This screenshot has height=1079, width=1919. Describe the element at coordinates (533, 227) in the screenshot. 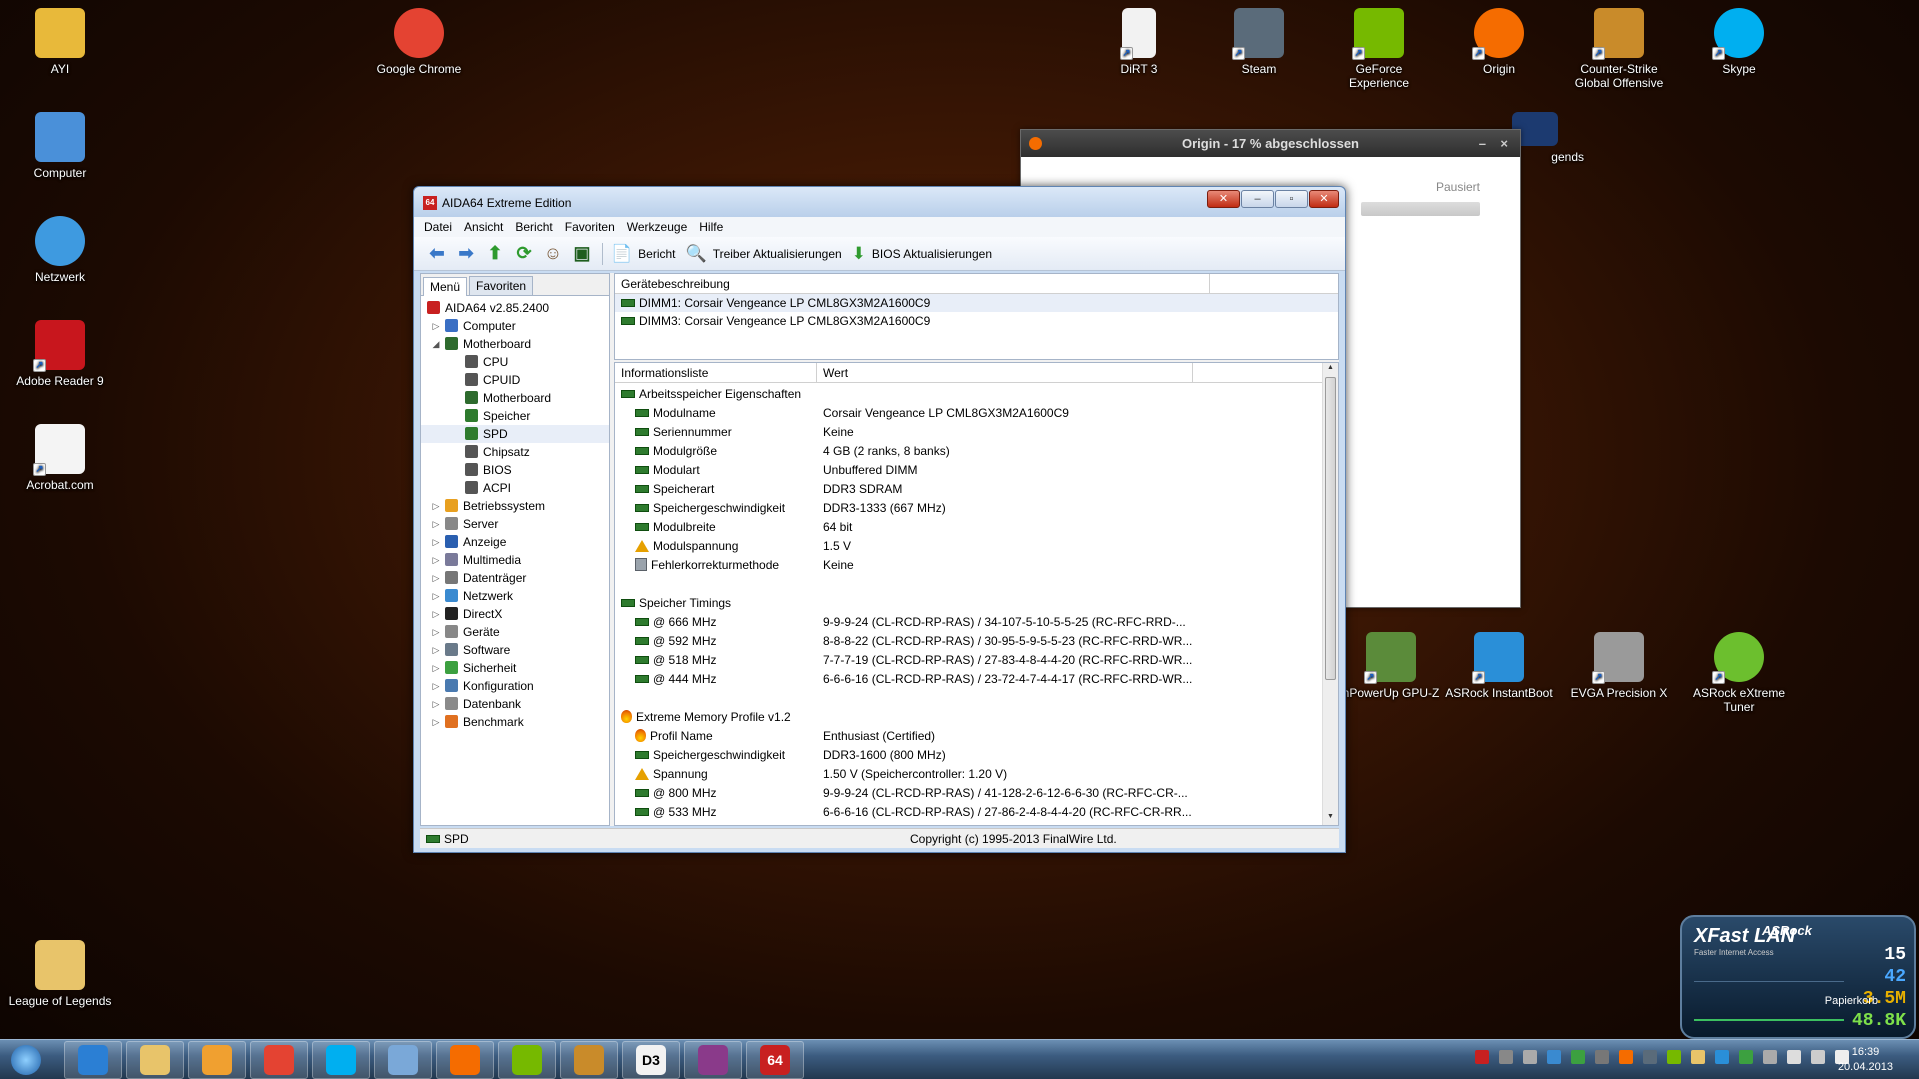

I see `menu-bericht: Bericht` at that location.